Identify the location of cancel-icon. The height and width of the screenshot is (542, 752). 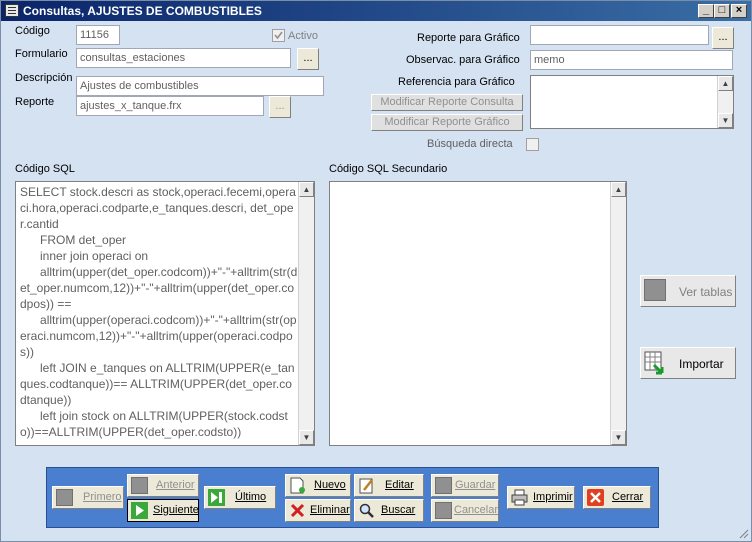
(443, 510).